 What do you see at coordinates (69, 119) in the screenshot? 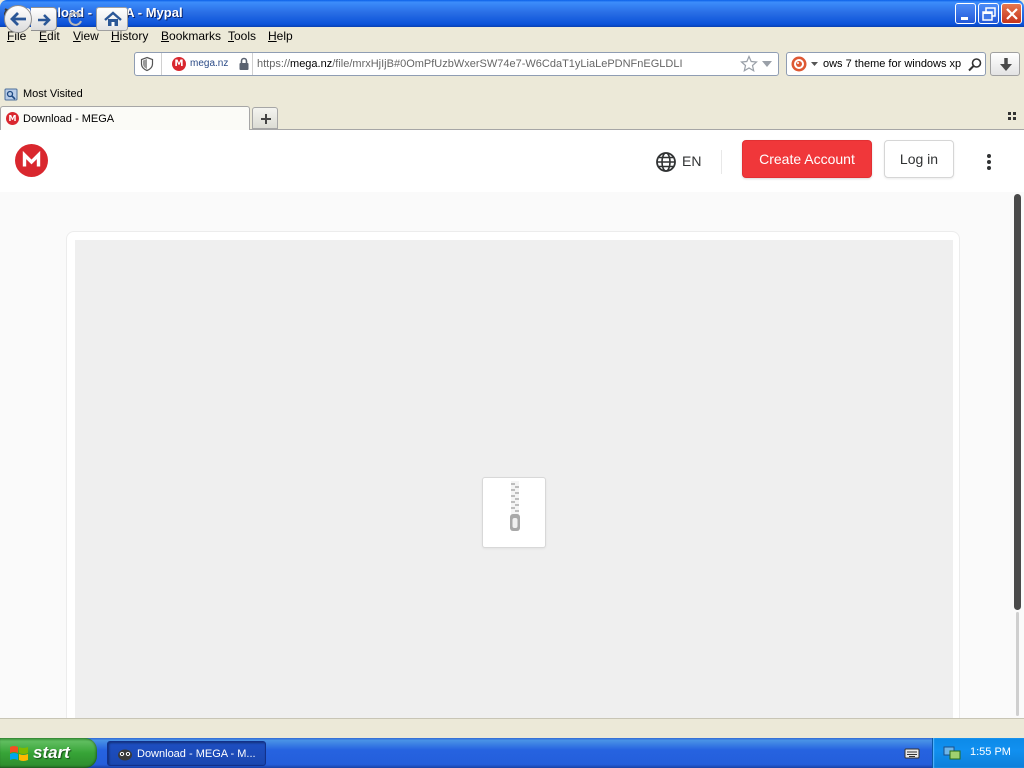
I see `tab-label: Download - MEGA` at bounding box center [69, 119].